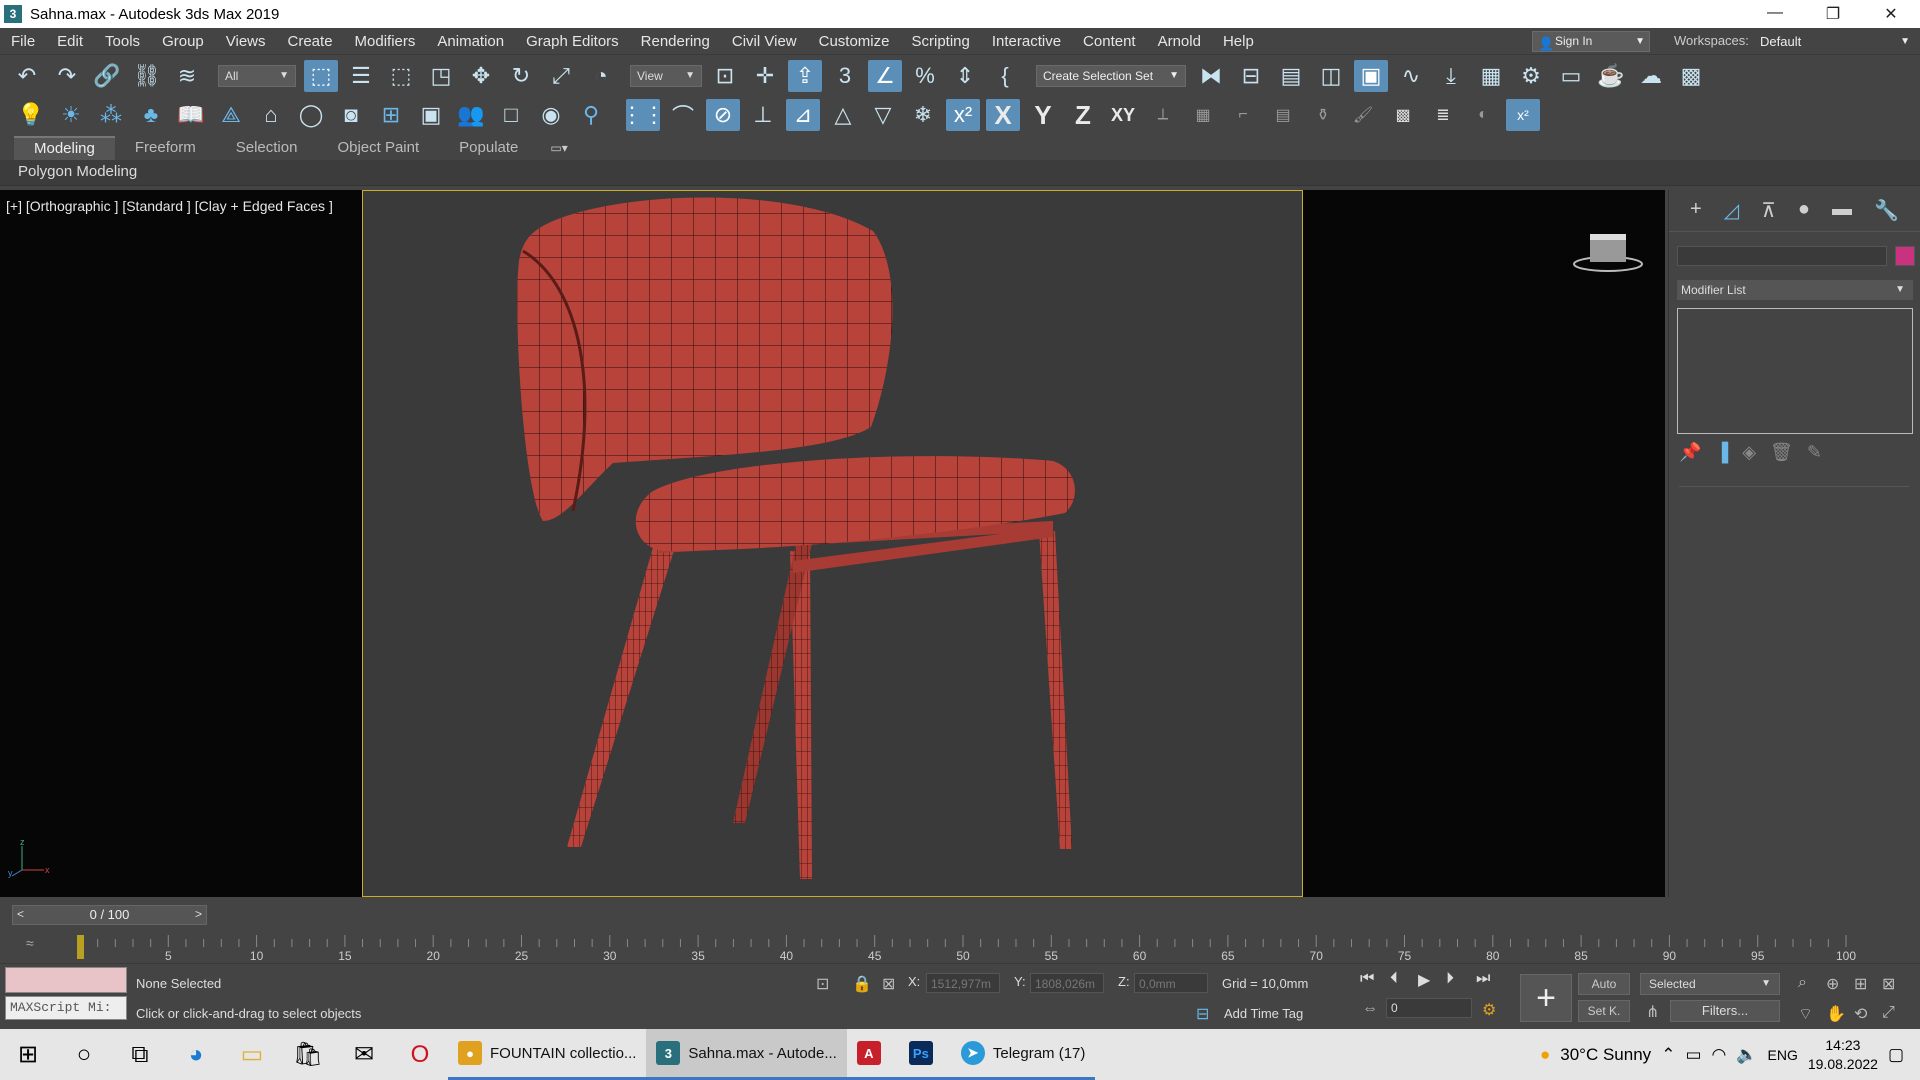 The width and height of the screenshot is (1920, 1080). Describe the element at coordinates (1842, 210) in the screenshot. I see `display-tab-icon: ▬` at that location.